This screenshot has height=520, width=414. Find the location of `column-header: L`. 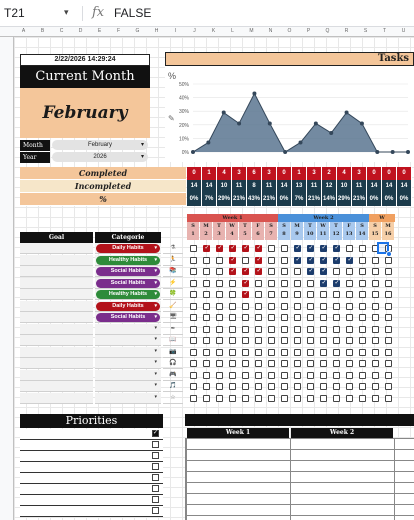

column-header: L is located at coordinates (232, 31).